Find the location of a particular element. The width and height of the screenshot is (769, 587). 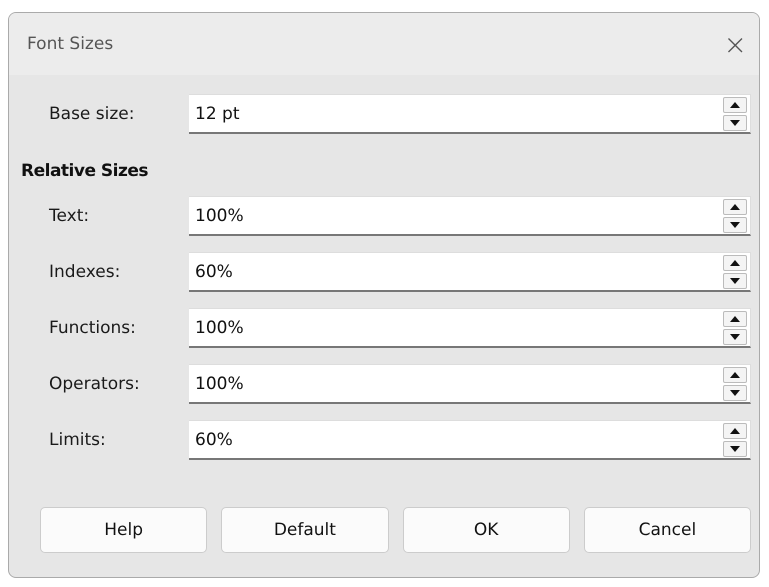

spin-field: 12 pt is located at coordinates (470, 114).